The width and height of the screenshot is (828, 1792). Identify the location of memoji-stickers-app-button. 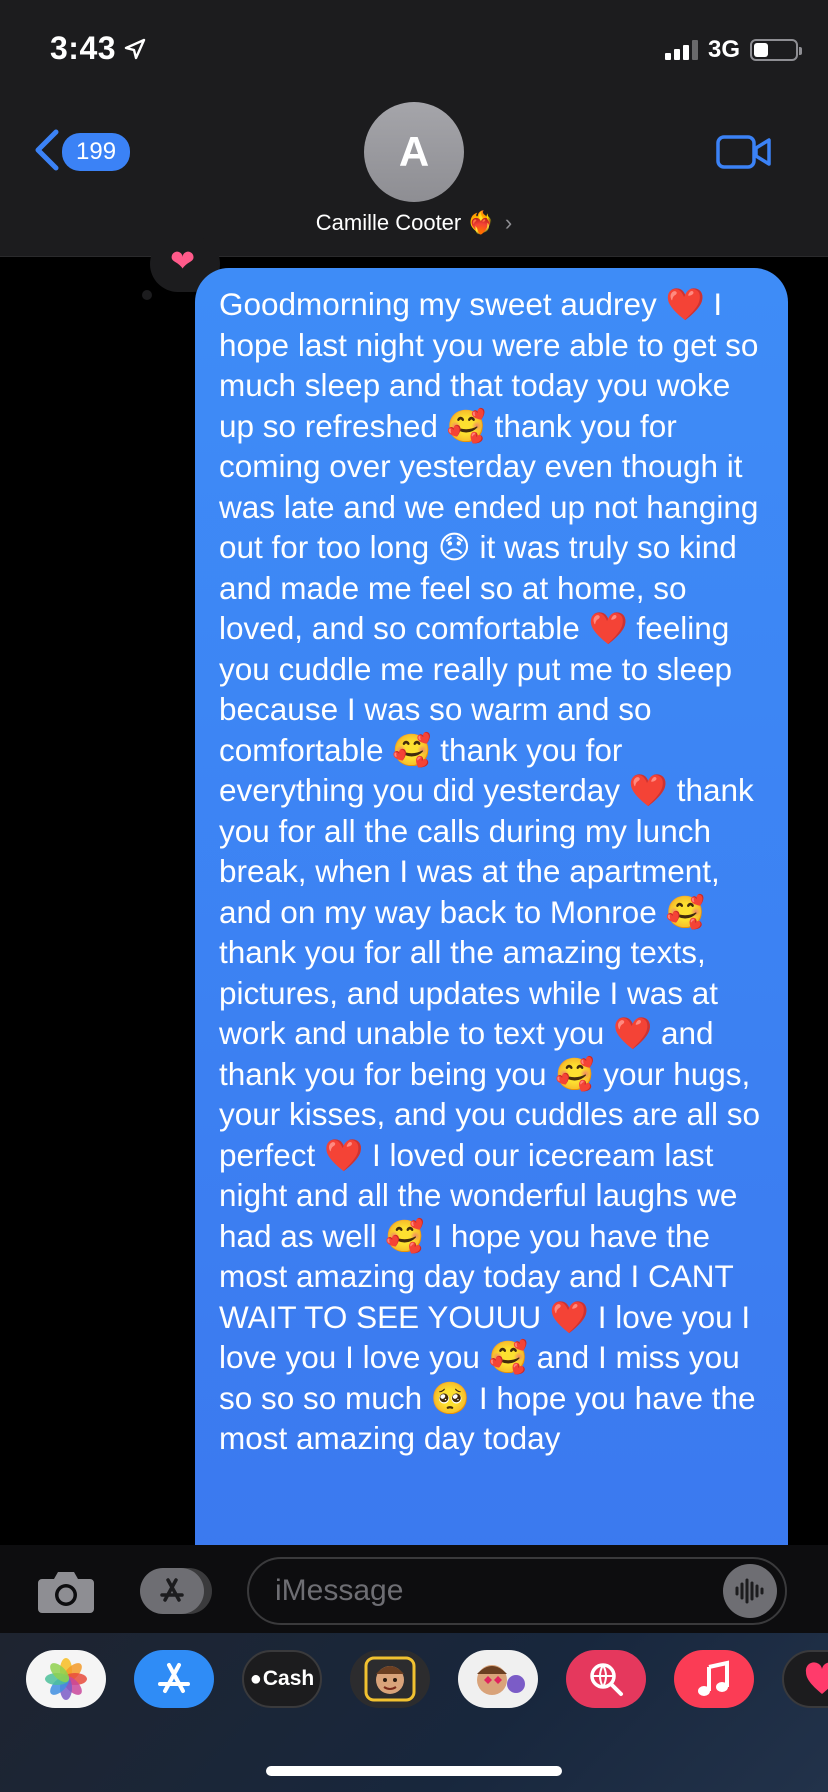
(498, 1679).